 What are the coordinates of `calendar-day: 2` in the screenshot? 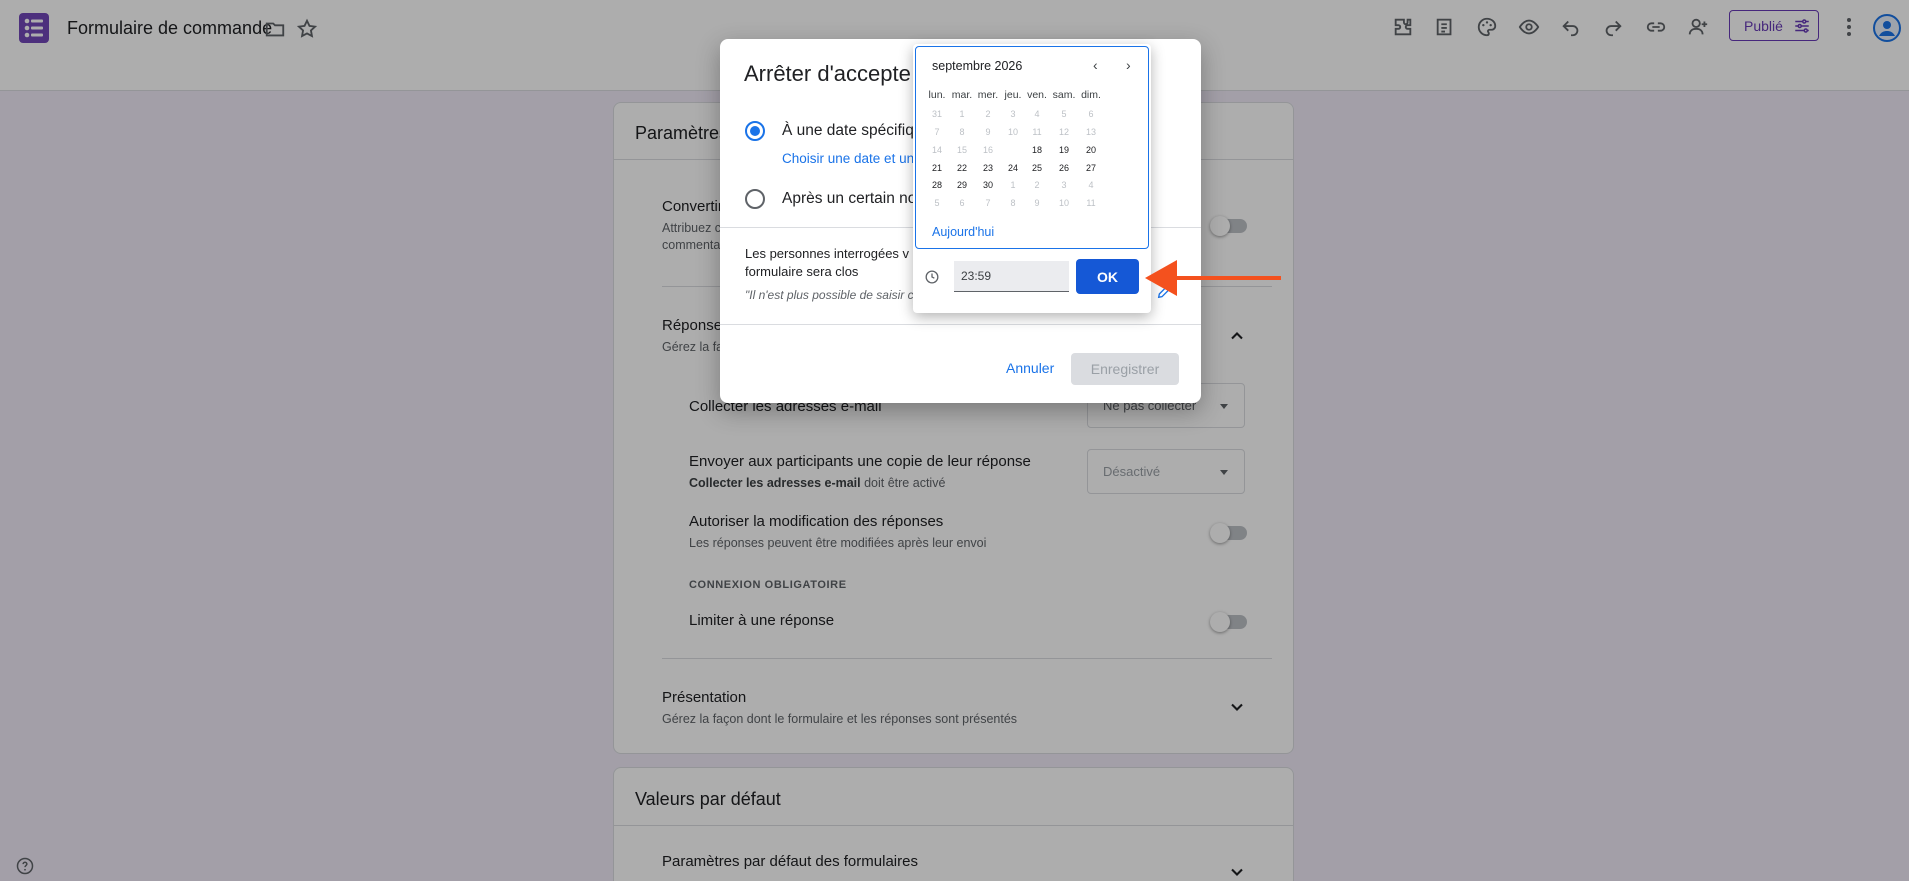 It's located at (1037, 185).